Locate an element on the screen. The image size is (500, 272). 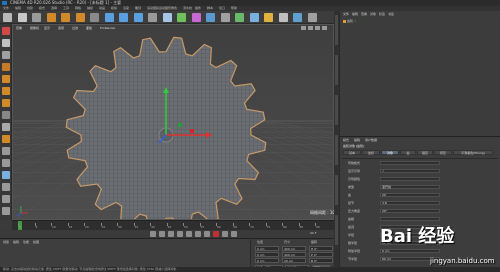
axis-plane-handle-green is located at coordinates (180, 125).